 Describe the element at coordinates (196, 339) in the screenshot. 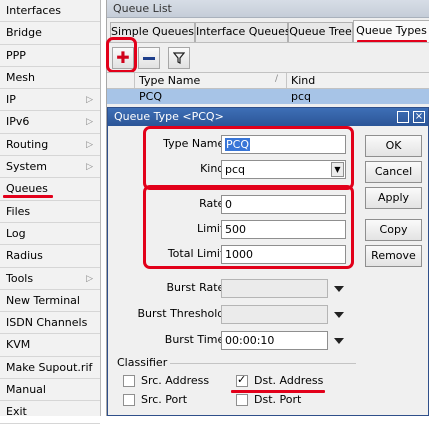

I see `burst-time-label: Burst Time:` at that location.